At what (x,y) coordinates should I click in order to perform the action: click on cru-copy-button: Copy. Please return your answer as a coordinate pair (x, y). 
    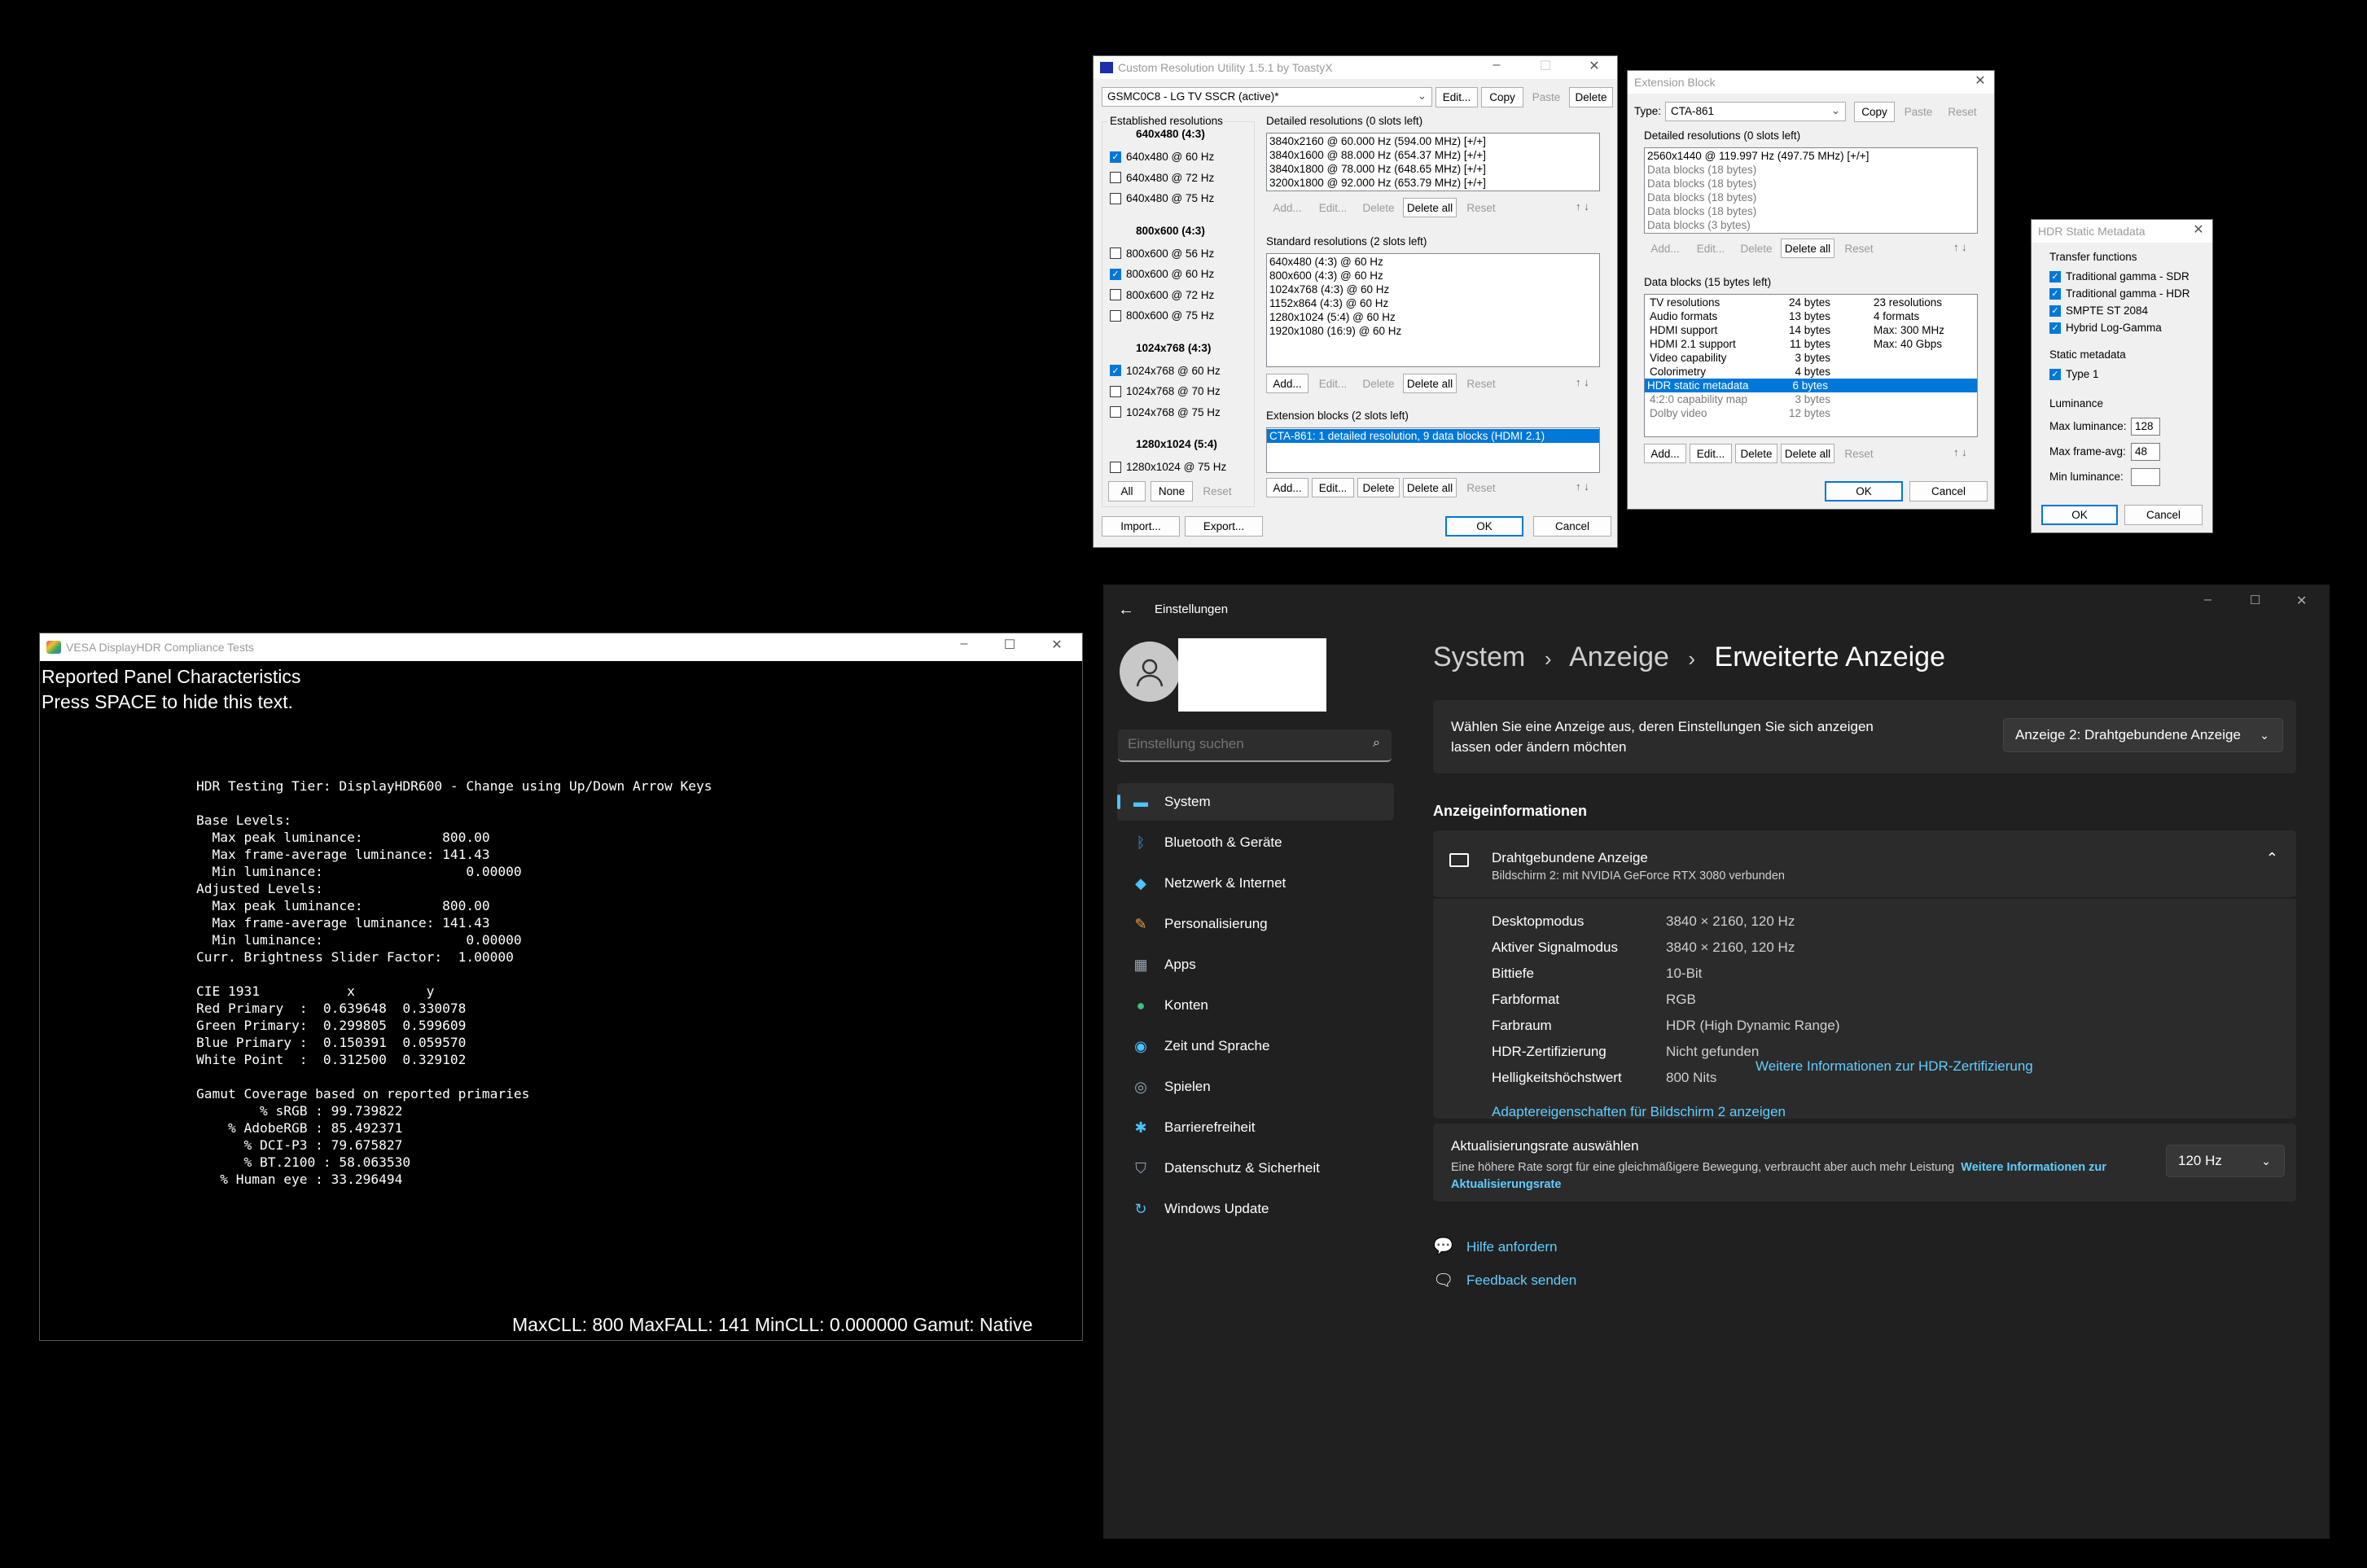
    Looking at the image, I should click on (1502, 97).